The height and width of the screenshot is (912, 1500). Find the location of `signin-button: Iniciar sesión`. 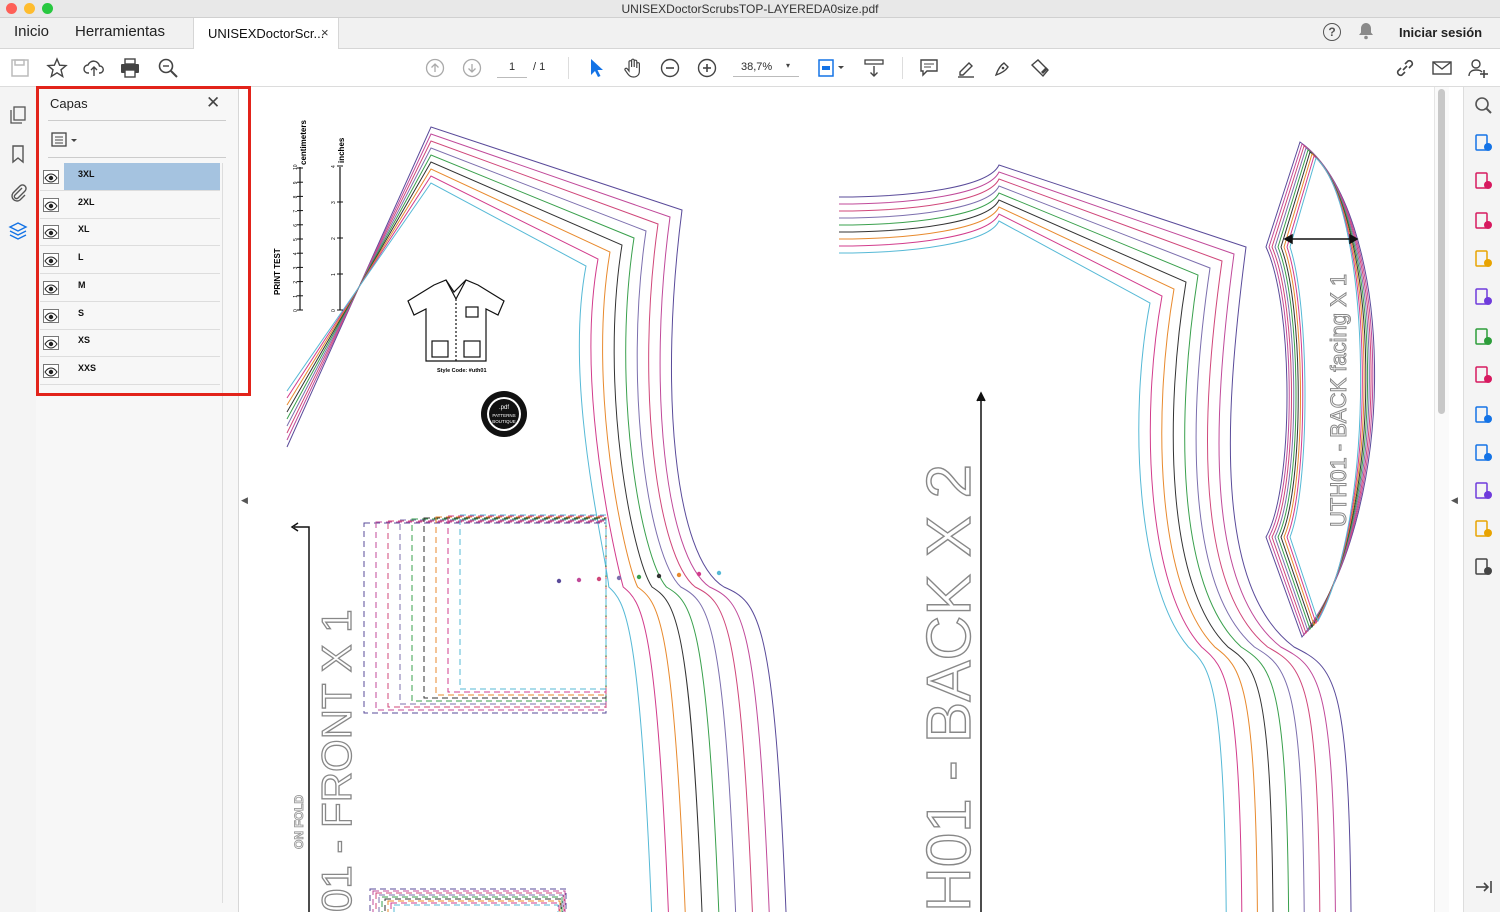

signin-button: Iniciar sesión is located at coordinates (1440, 32).